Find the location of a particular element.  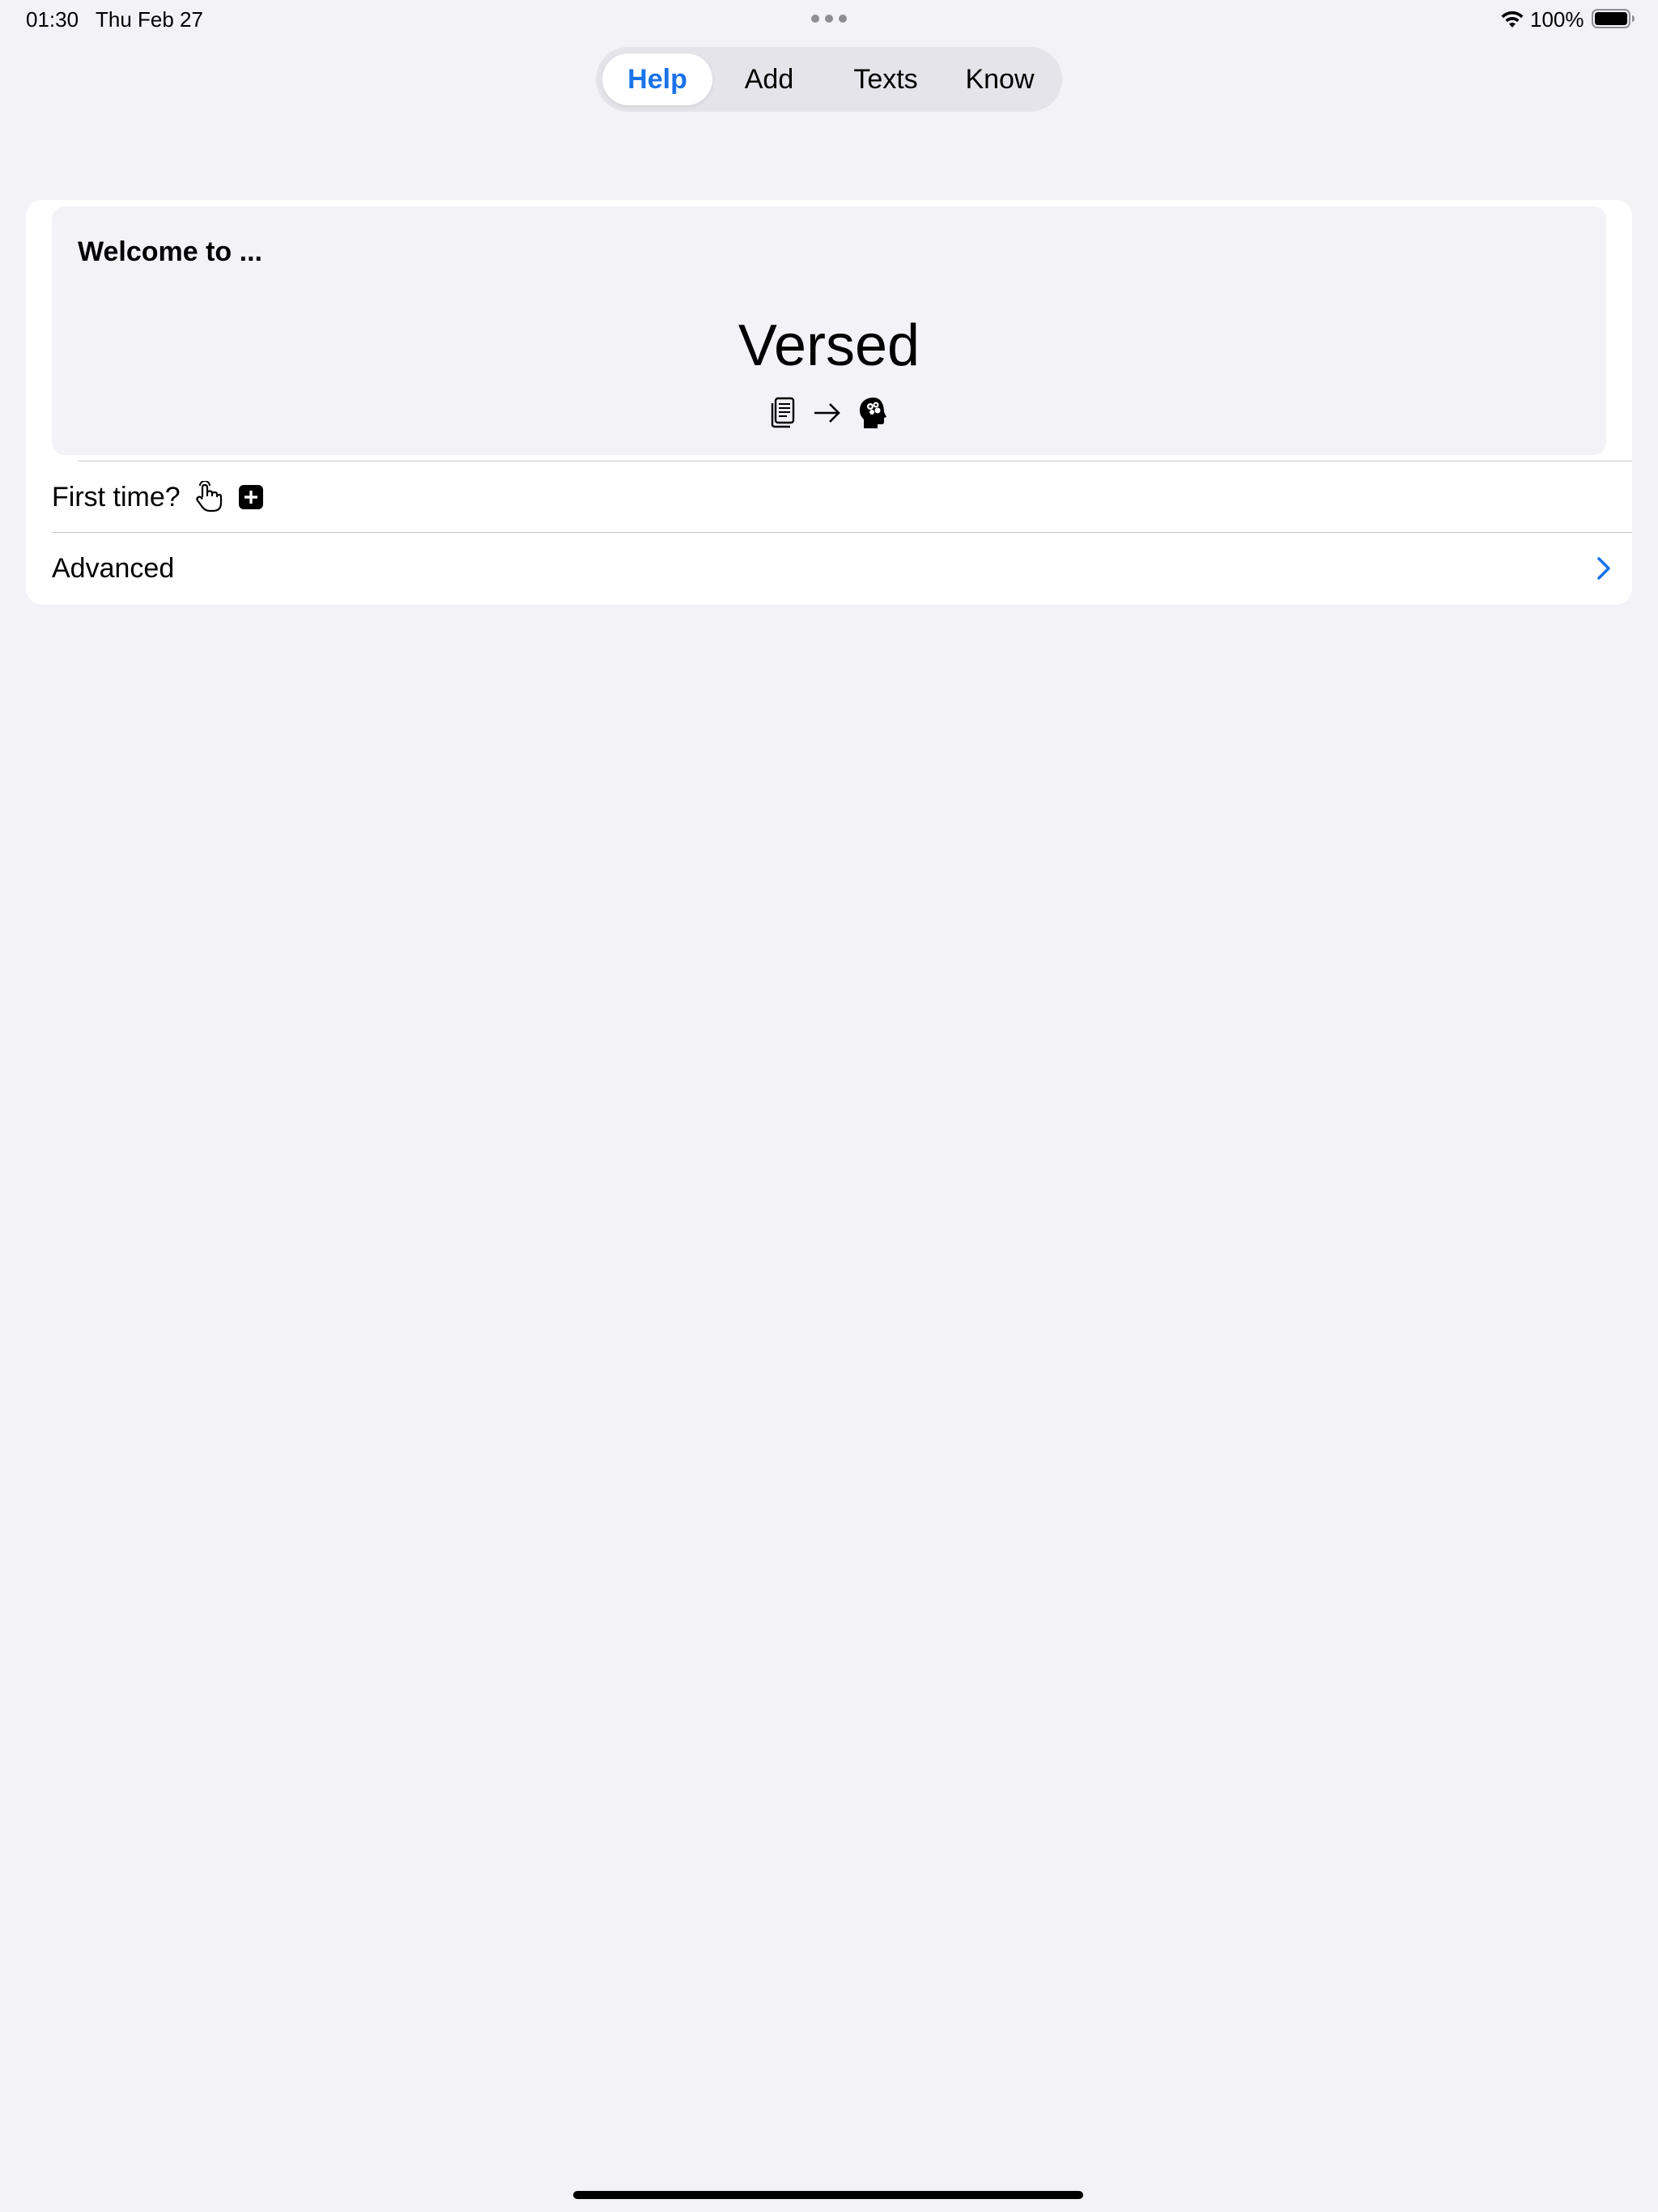

tab-segmented-control: Help Add Texts Know is located at coordinates (829, 79).